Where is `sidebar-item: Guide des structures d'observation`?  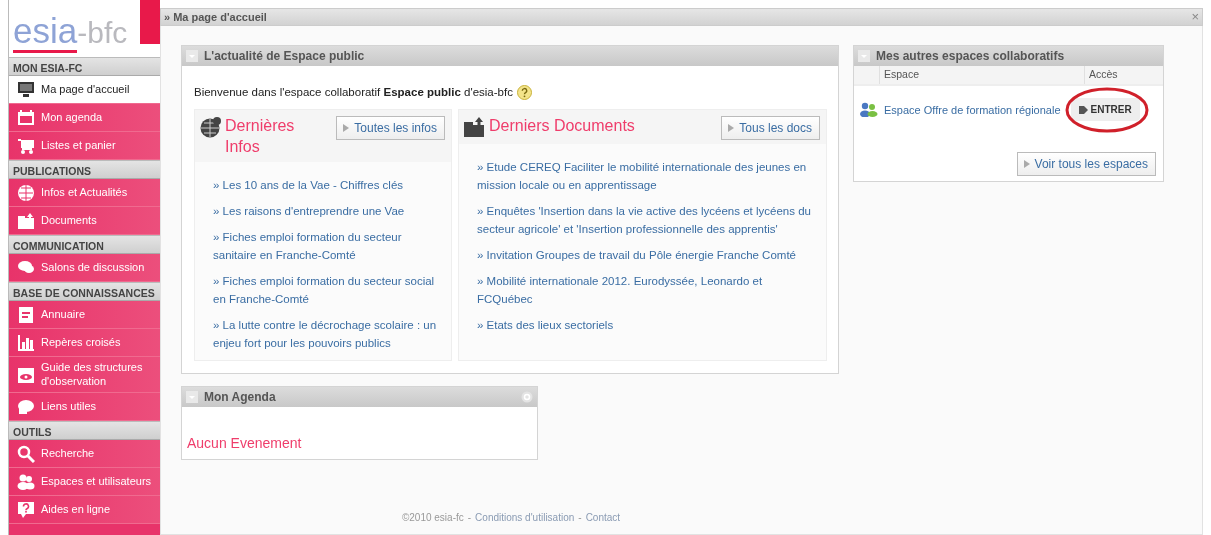
sidebar-item: Guide des structures d'observation is located at coordinates (84, 375).